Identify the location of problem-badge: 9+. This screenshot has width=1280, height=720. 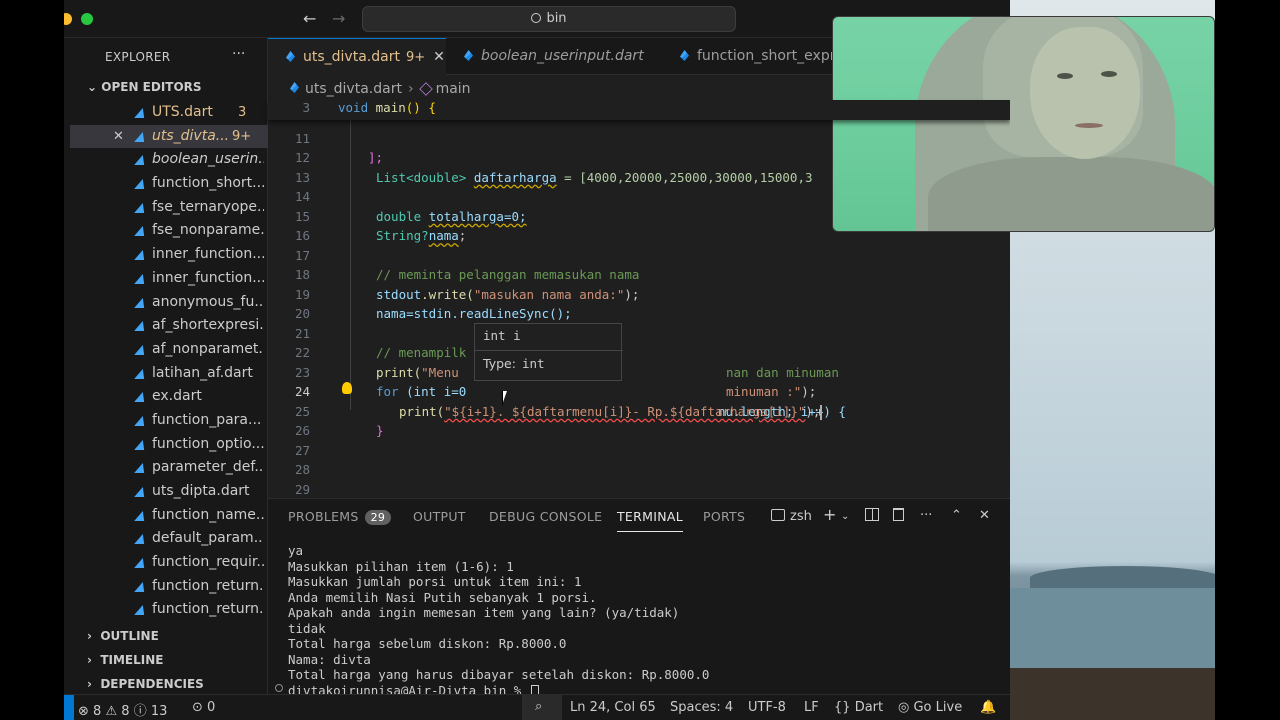
(242, 136).